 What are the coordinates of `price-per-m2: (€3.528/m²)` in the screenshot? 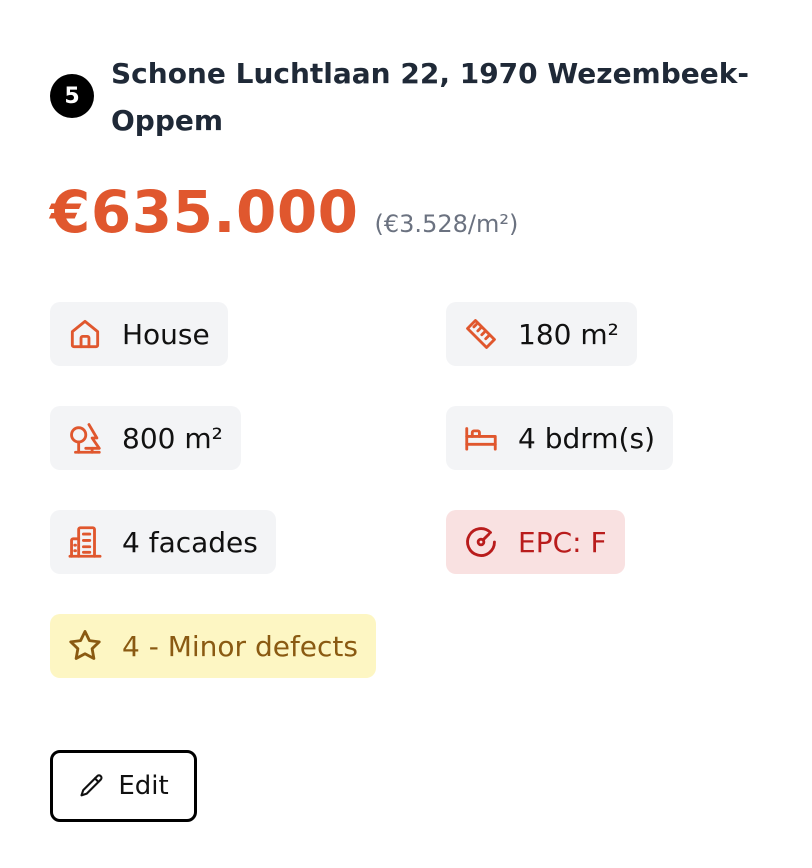 It's located at (446, 224).